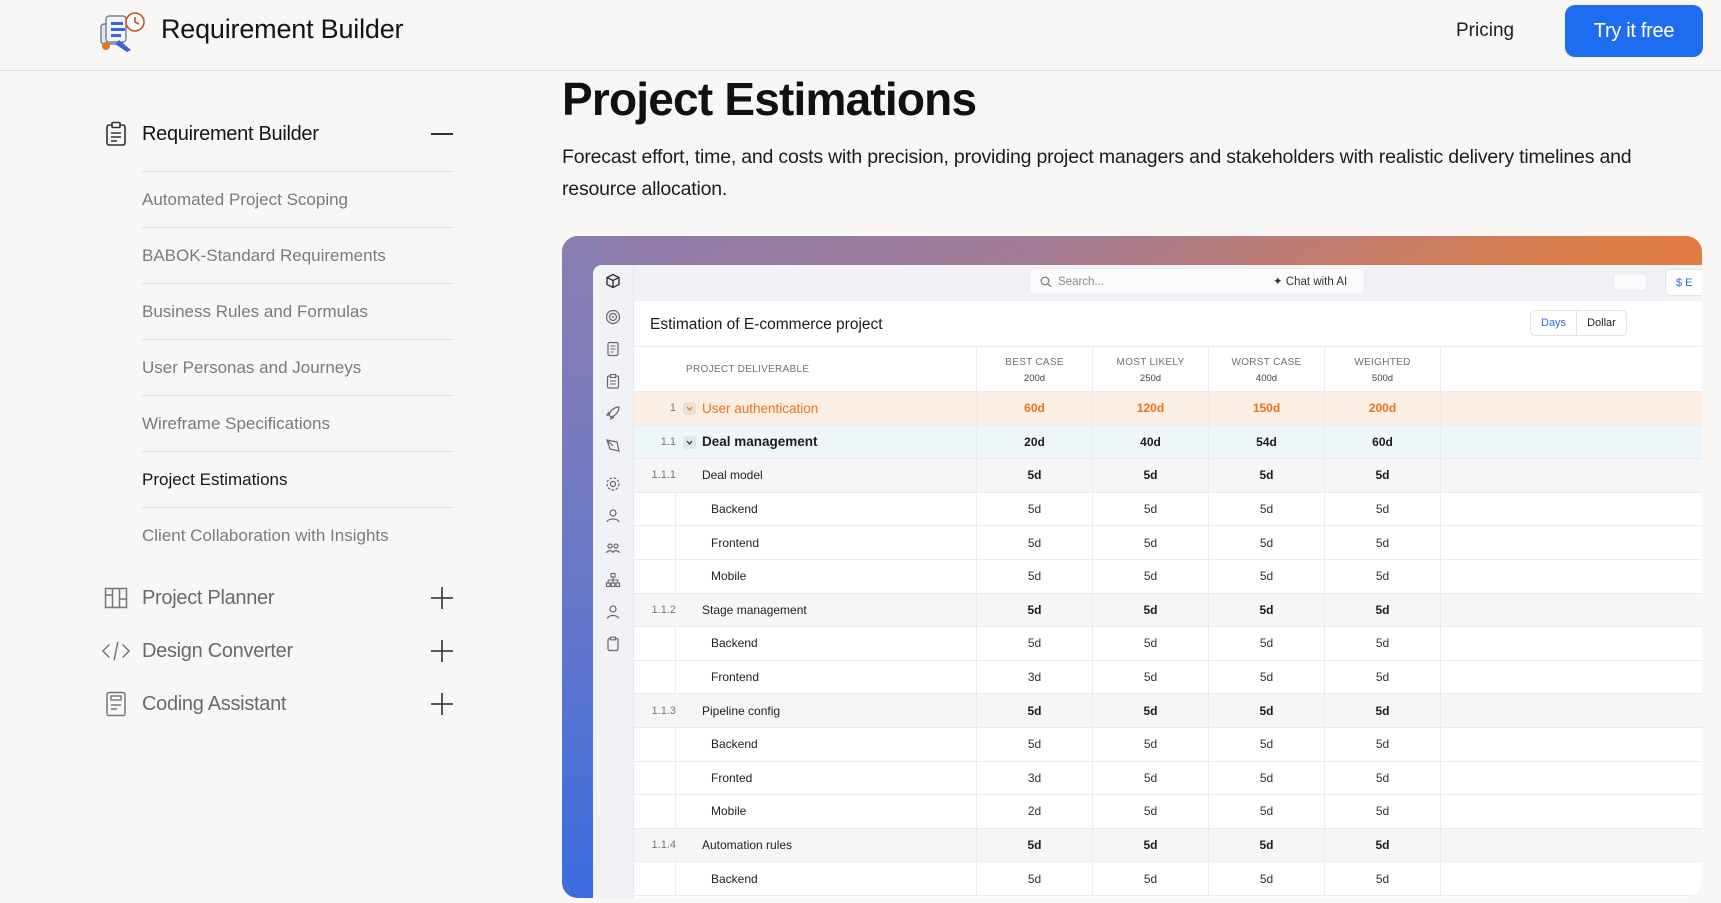 This screenshot has height=903, width=1721. Describe the element at coordinates (297, 367) in the screenshot. I see `sidebar-item-user-personas: User Personas and Journeys` at that location.